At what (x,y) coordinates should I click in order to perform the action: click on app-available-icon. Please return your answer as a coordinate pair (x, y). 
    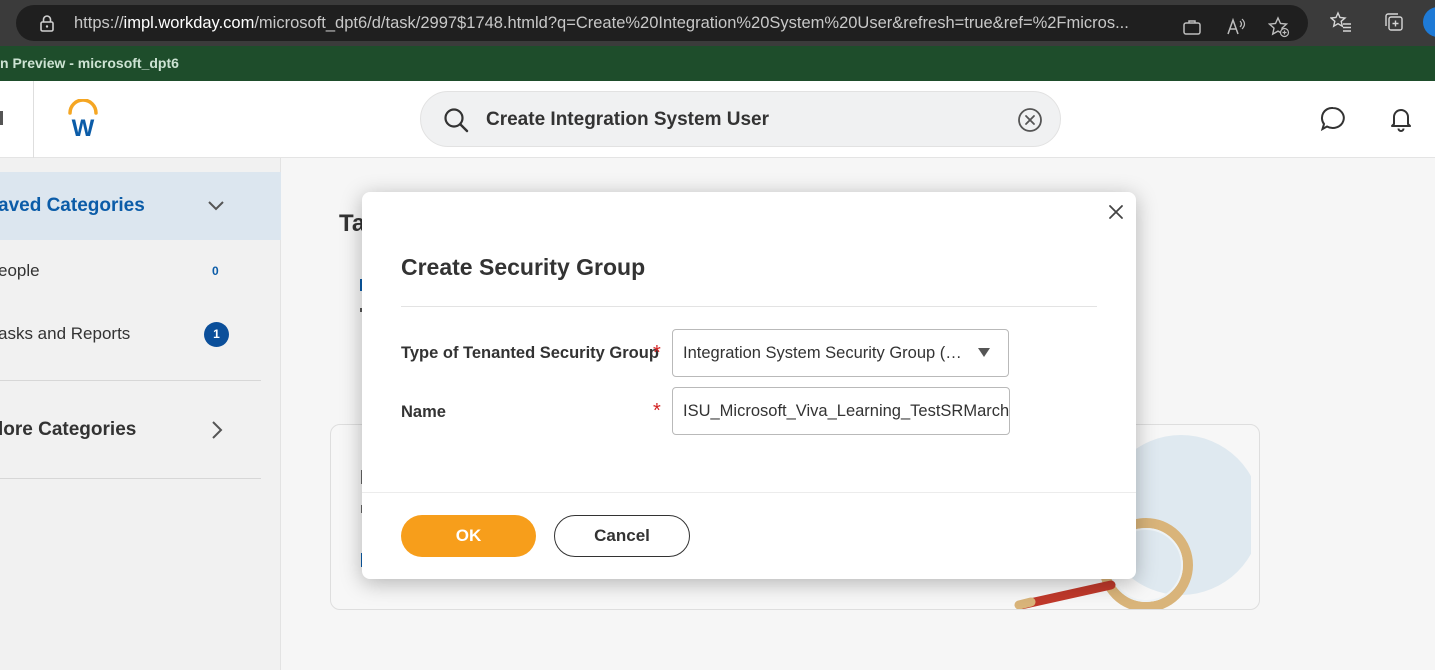
    Looking at the image, I should click on (1192, 27).